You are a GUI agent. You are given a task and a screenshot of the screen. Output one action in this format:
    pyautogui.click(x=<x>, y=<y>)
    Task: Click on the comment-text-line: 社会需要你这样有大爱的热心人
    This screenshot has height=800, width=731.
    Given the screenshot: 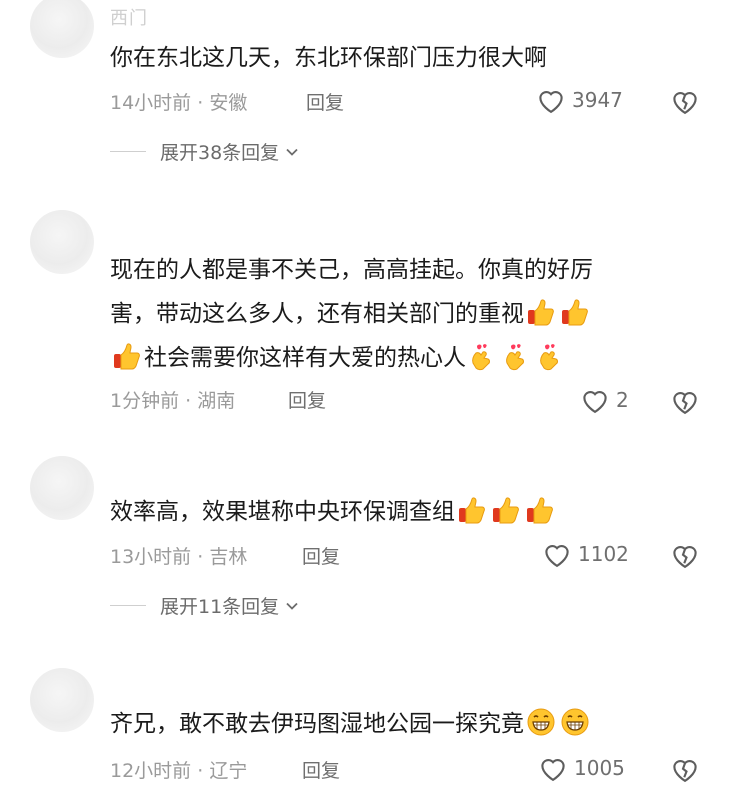 What is the action you would take?
    pyautogui.click(x=305, y=358)
    